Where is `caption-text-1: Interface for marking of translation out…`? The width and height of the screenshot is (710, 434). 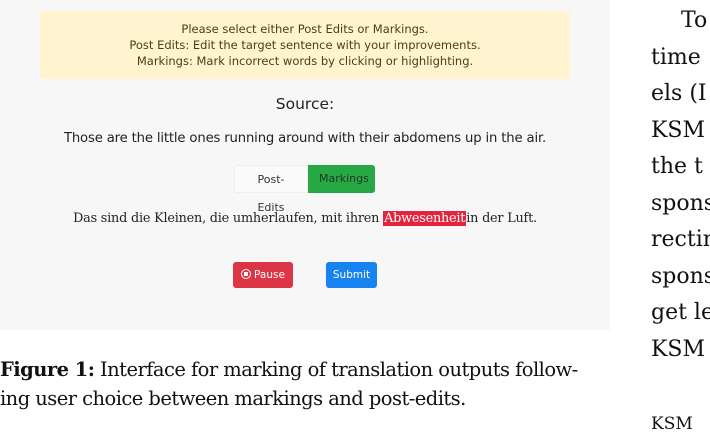 caption-text-1: Interface for marking of translation out… is located at coordinates (339, 369).